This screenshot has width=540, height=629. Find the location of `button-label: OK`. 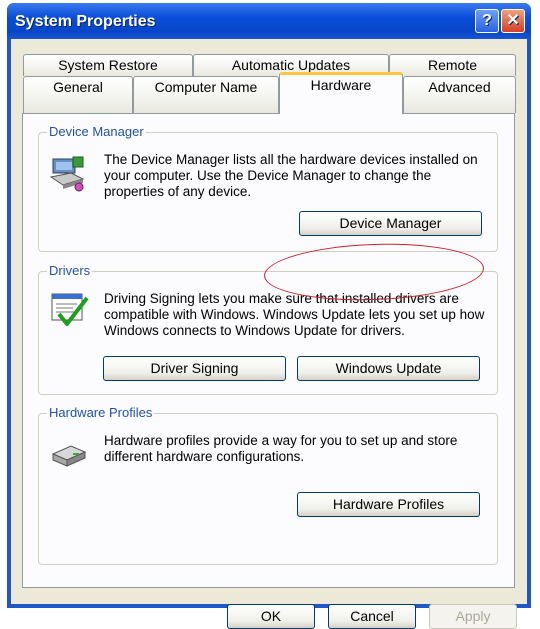

button-label: OK is located at coordinates (271, 616).